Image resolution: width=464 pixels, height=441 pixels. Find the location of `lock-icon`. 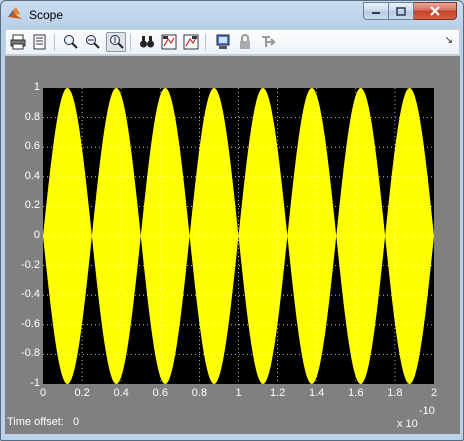

lock-icon is located at coordinates (245, 41).